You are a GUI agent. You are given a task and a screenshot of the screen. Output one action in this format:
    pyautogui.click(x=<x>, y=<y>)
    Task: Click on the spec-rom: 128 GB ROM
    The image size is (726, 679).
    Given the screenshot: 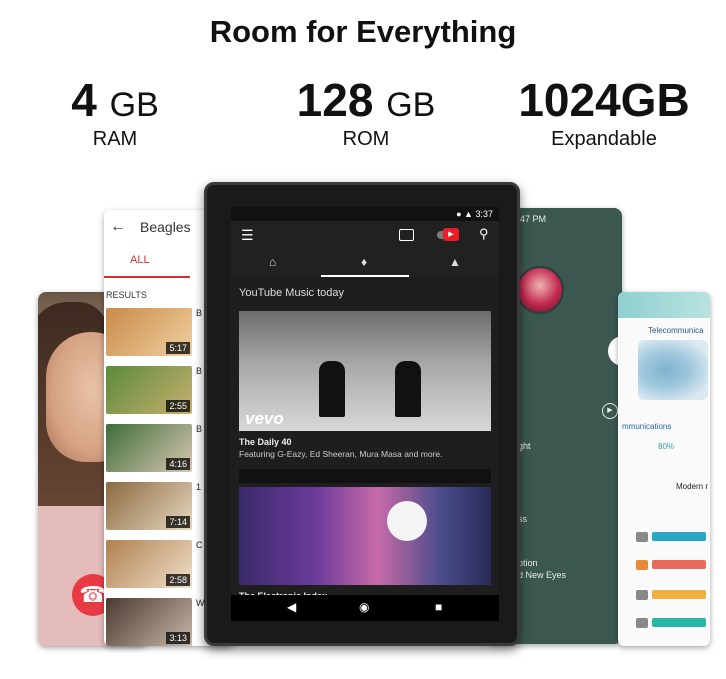 What is the action you would take?
    pyautogui.click(x=366, y=113)
    